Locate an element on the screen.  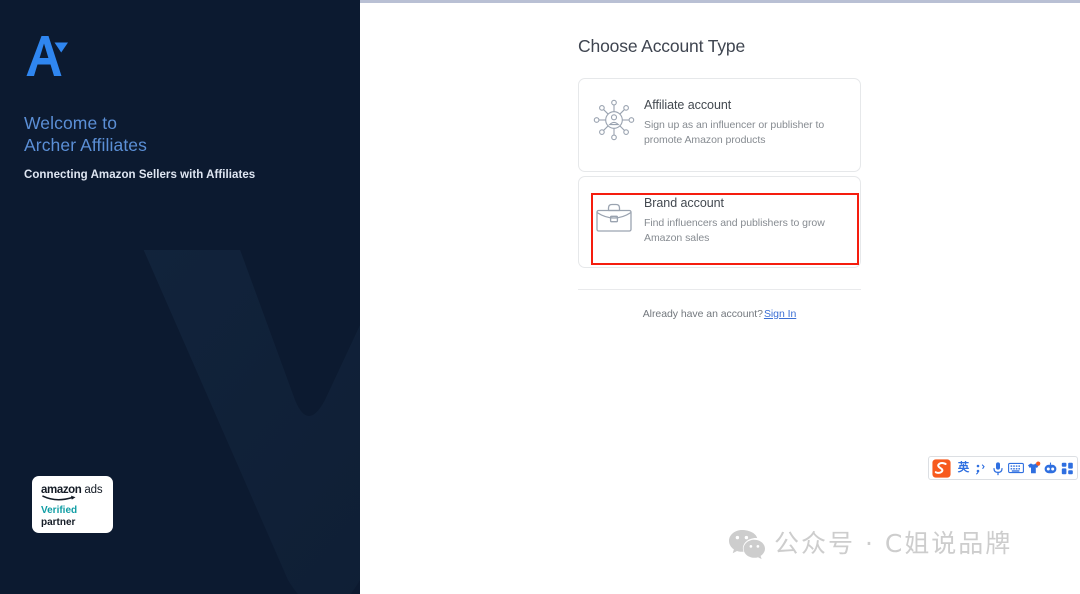
ime-punctuation-button is located at coordinates (980, 468).